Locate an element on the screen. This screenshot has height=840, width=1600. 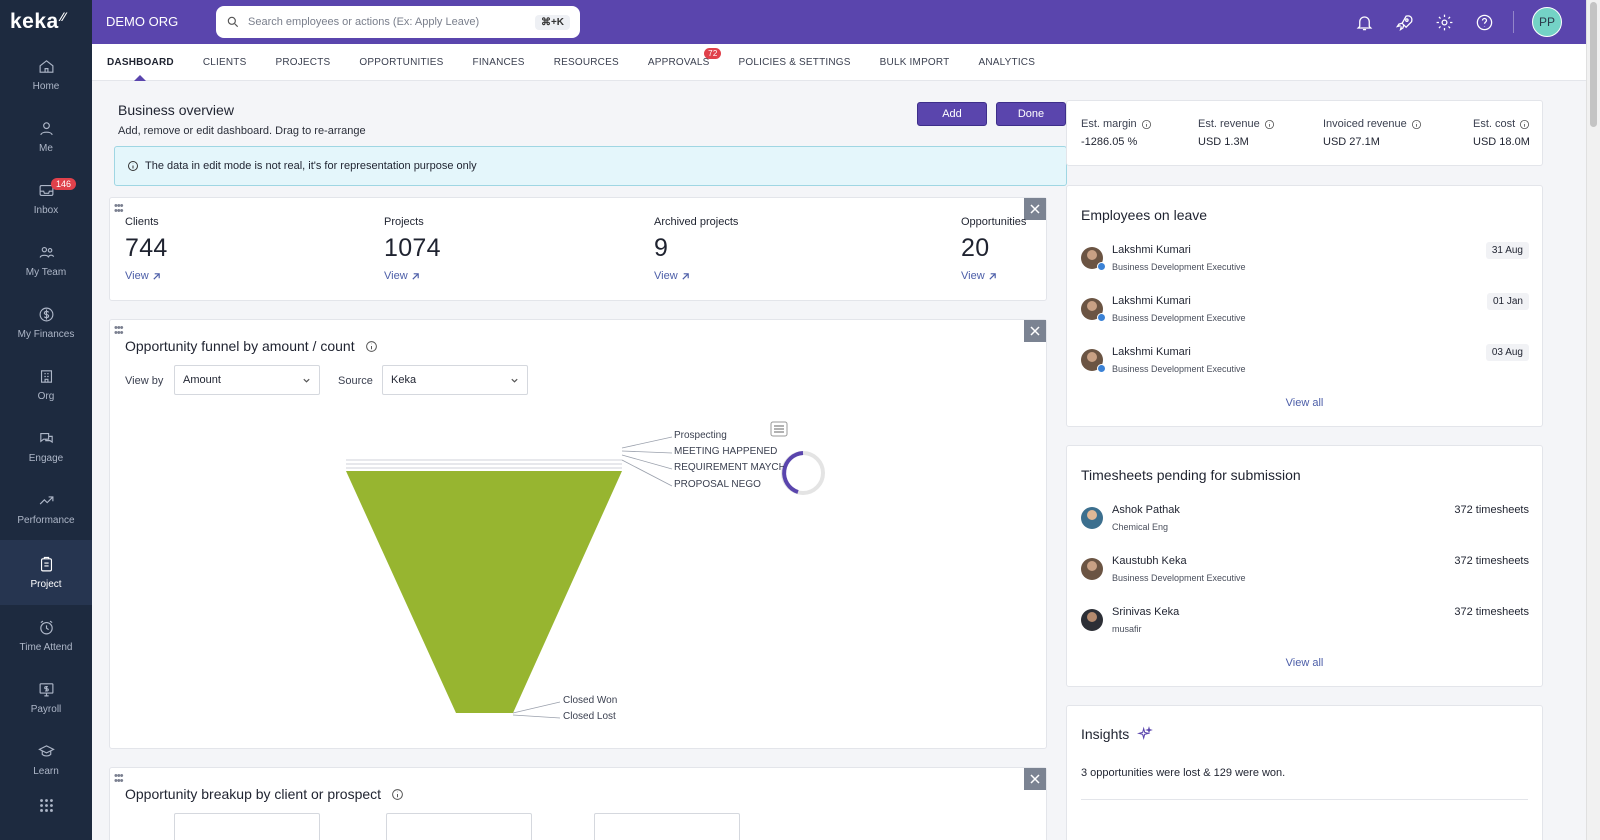
search-input is located at coordinates (391, 22).